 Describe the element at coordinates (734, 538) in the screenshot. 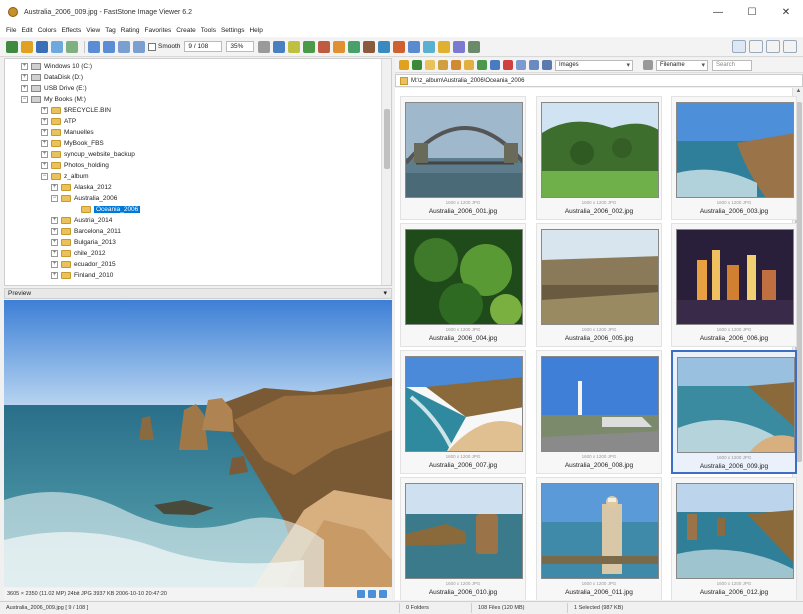

I see `thumbnail: 1600 x 1200 JPG Australia_2006_012.jpg` at that location.